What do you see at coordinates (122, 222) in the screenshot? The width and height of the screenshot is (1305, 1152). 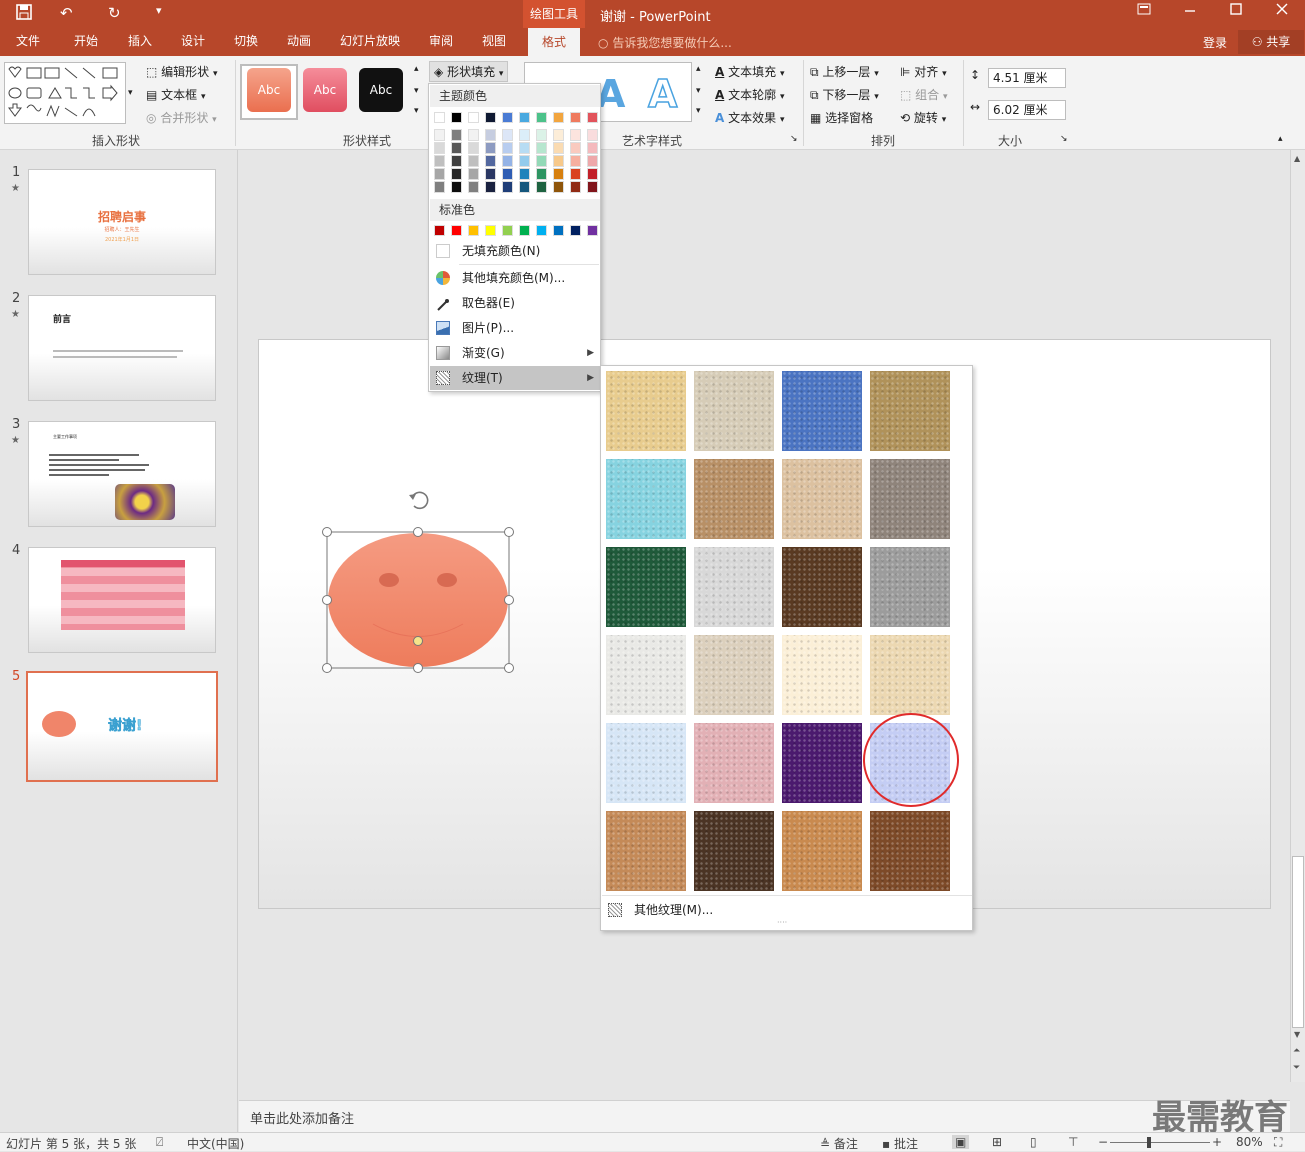 I see `slide-thumbnail-1: 招聘启事 招聘人：王先生 2021年1月1日` at bounding box center [122, 222].